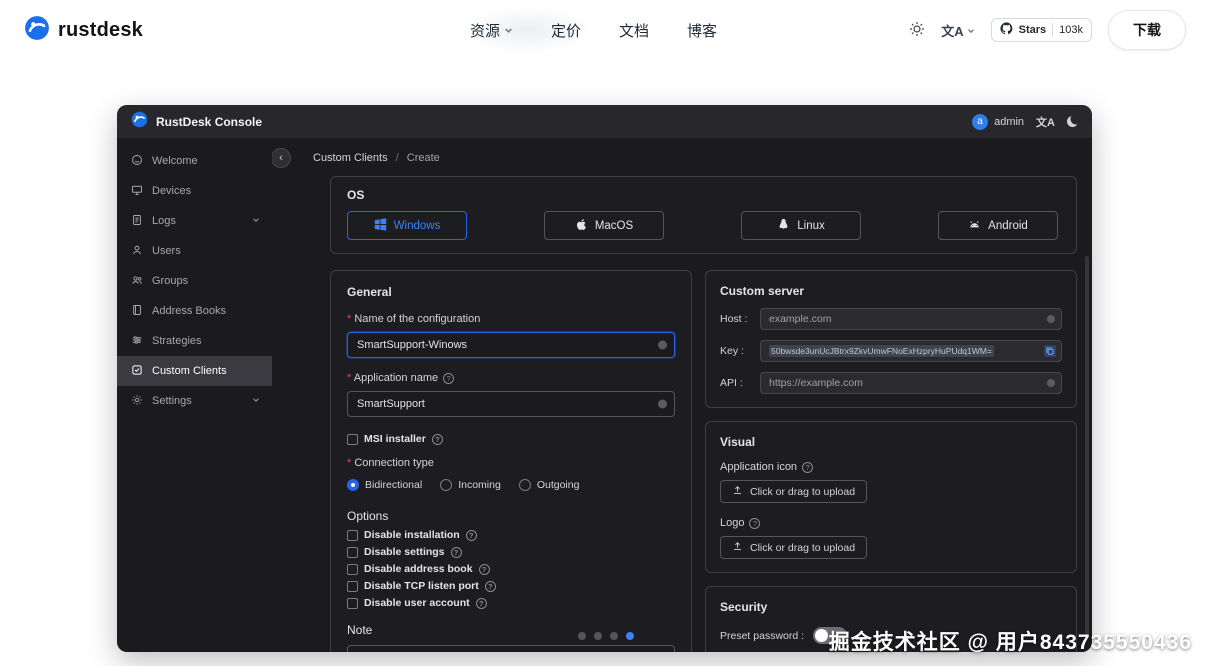 This screenshot has height=666, width=1210. I want to click on os-option-windows: Windows, so click(407, 225).